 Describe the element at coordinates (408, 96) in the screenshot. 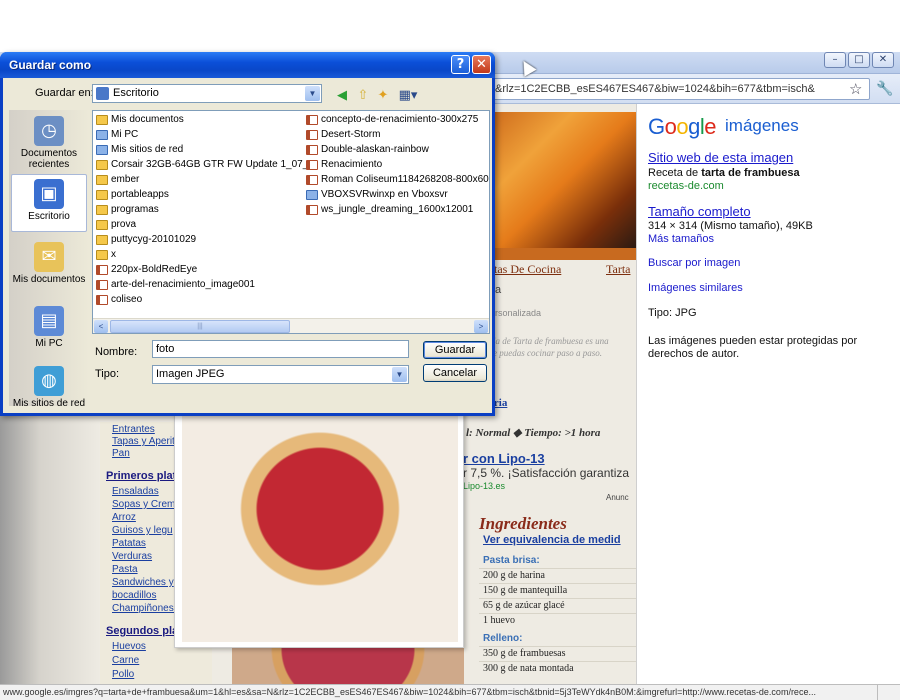

I see `view-menu-icon: ▦▾` at that location.